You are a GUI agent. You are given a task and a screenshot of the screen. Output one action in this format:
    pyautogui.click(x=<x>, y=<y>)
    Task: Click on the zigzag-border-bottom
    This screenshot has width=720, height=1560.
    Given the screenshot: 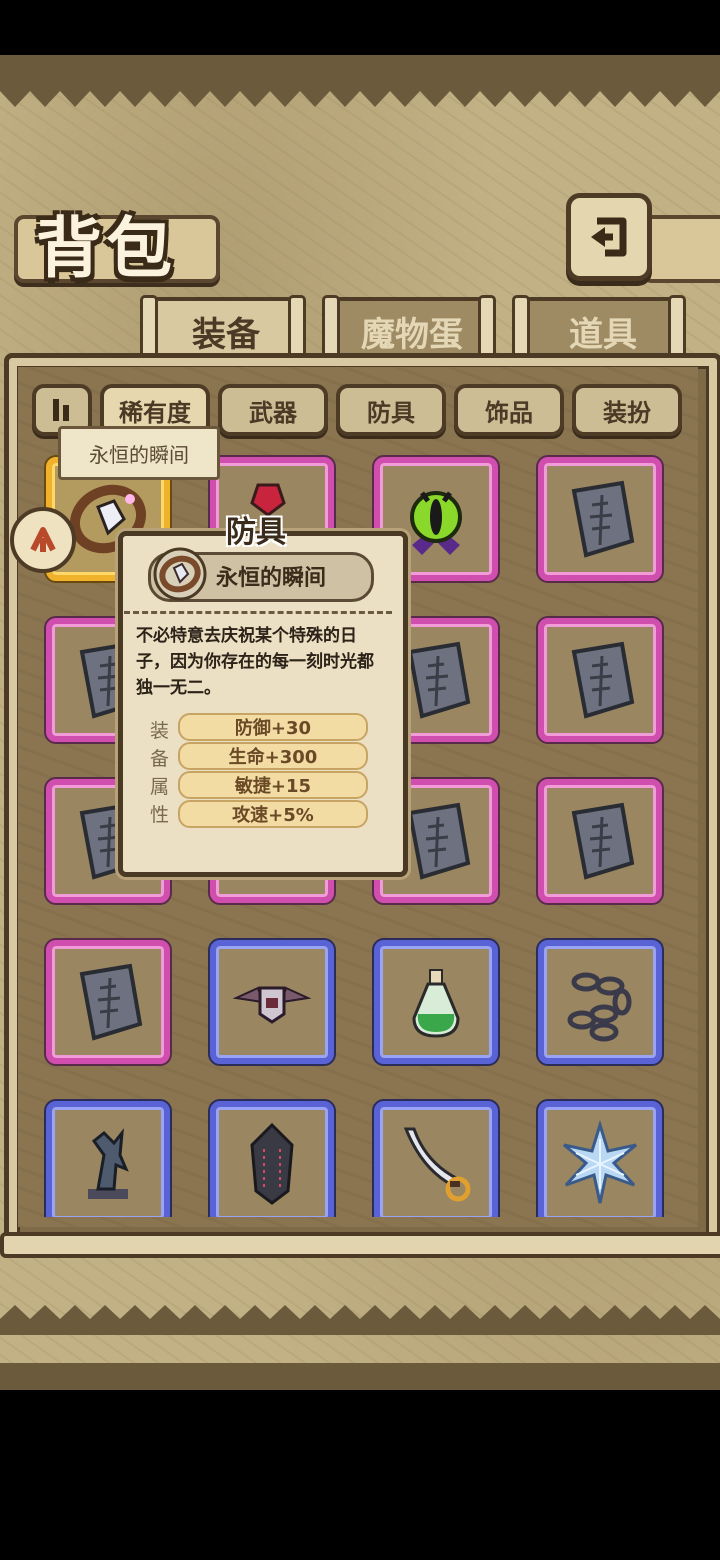 What is the action you would take?
    pyautogui.click(x=360, y=1320)
    